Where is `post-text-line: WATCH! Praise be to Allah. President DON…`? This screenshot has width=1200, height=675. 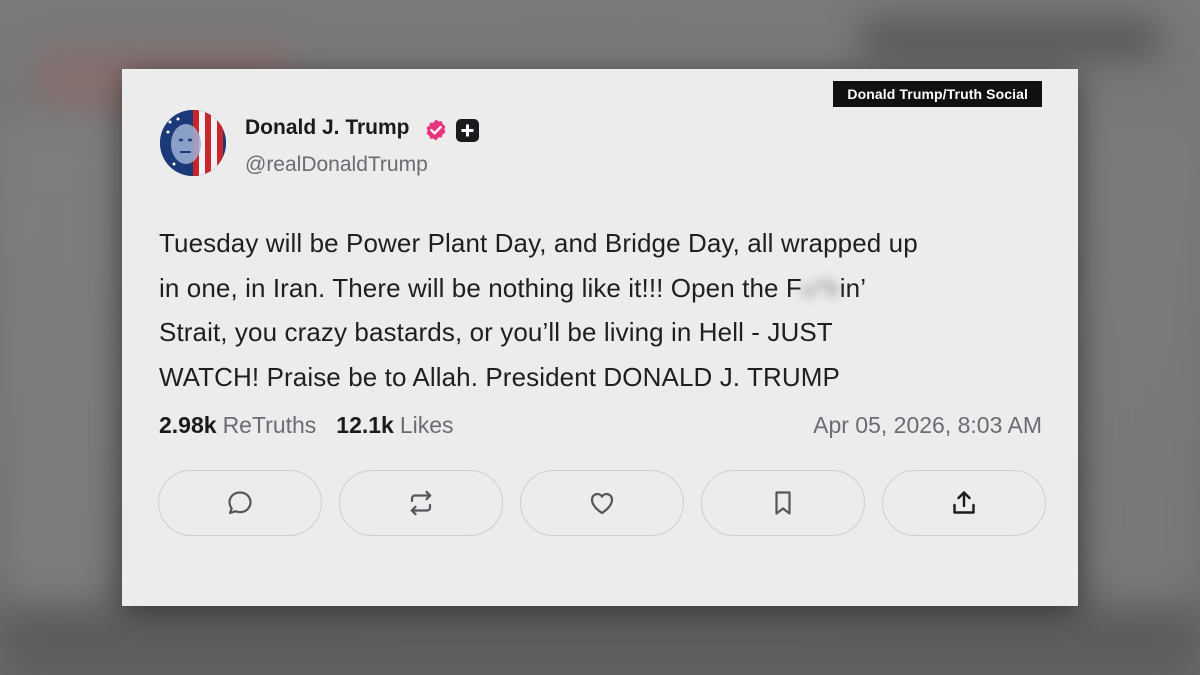
post-text-line: WATCH! Praise be to Allah. President DON… is located at coordinates (499, 376).